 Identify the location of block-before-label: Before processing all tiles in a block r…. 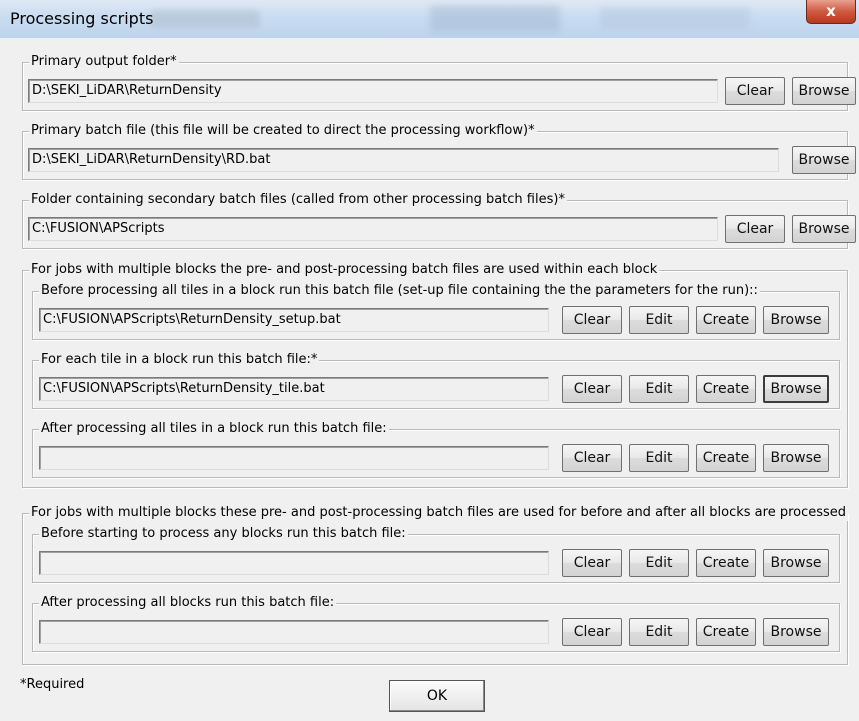
(399, 291).